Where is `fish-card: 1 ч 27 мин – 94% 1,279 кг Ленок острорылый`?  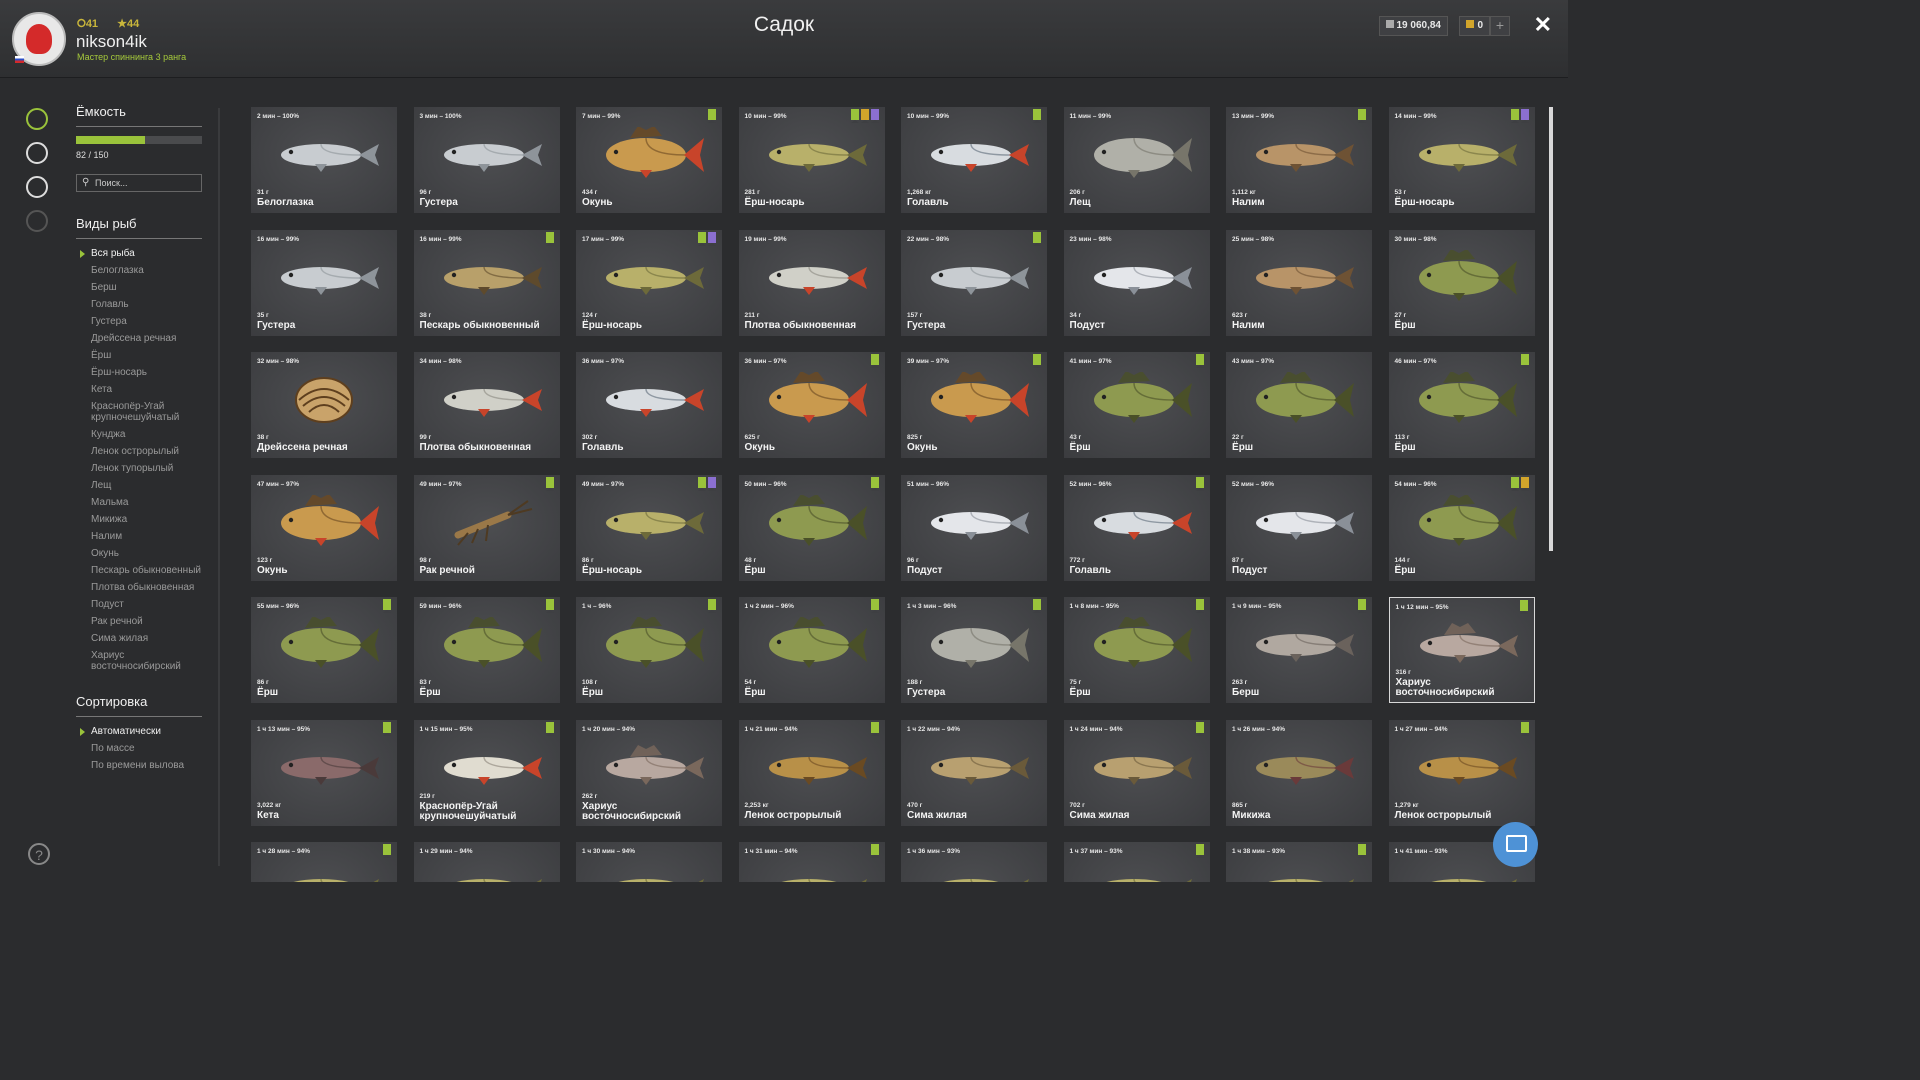 fish-card: 1 ч 27 мин – 94% 1,279 кг Ленок острорылый is located at coordinates (1461, 772).